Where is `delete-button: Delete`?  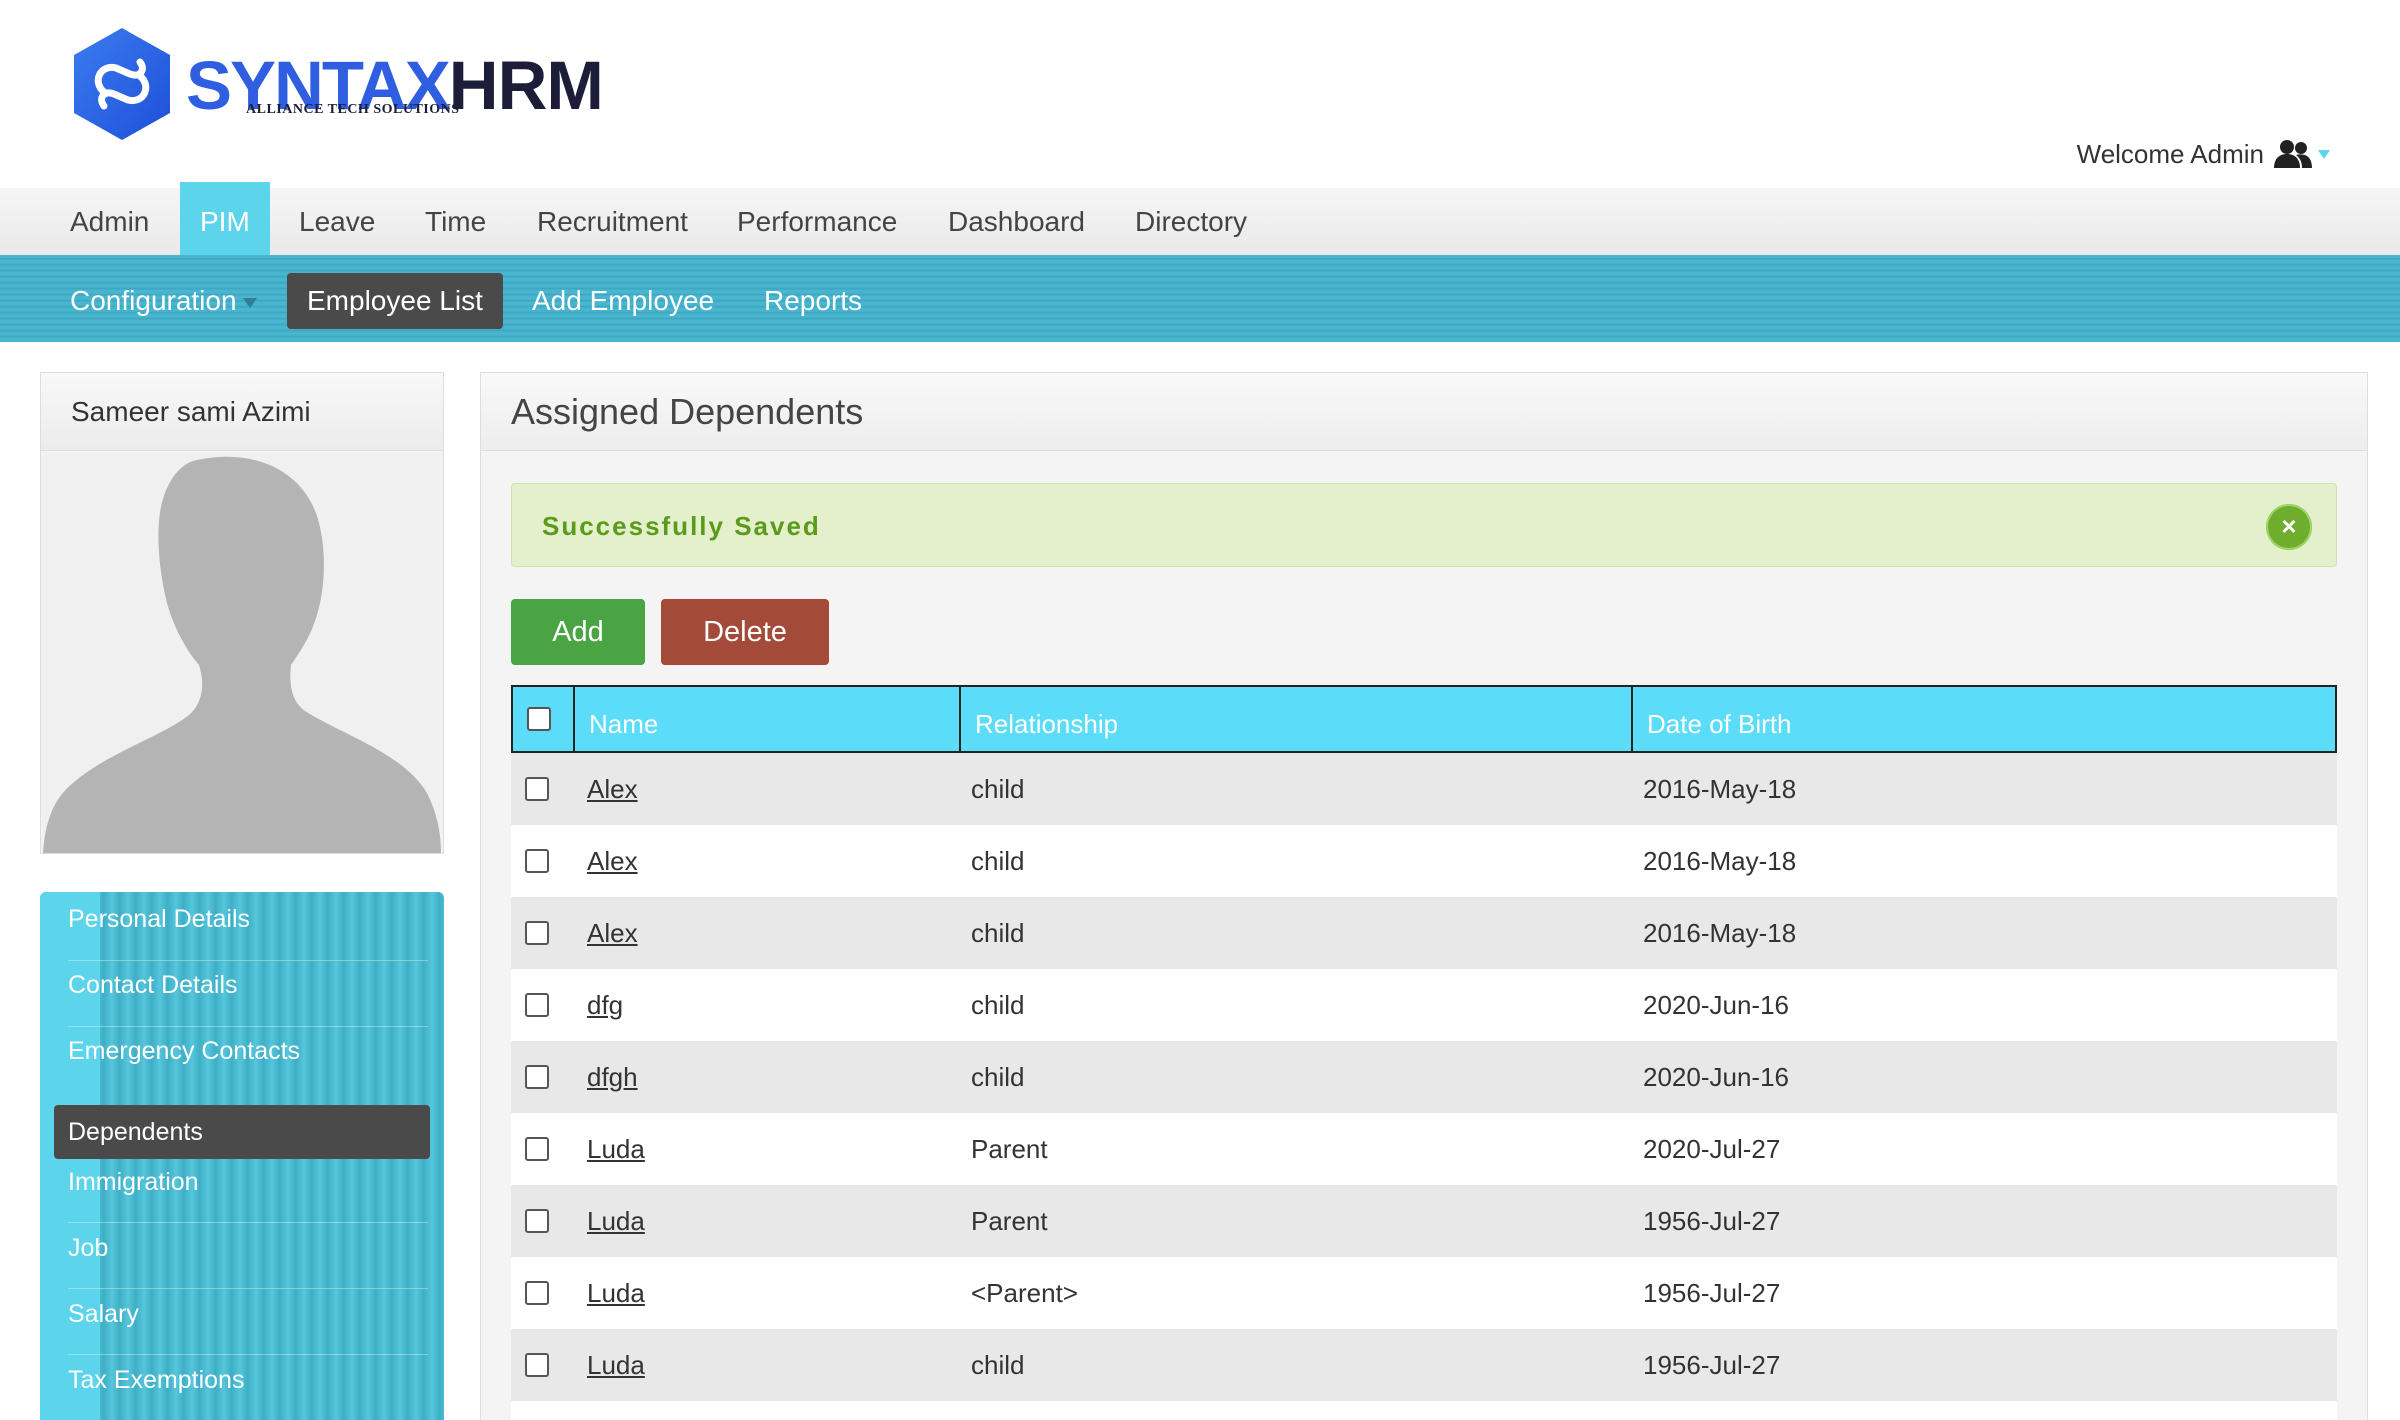
delete-button: Delete is located at coordinates (745, 632).